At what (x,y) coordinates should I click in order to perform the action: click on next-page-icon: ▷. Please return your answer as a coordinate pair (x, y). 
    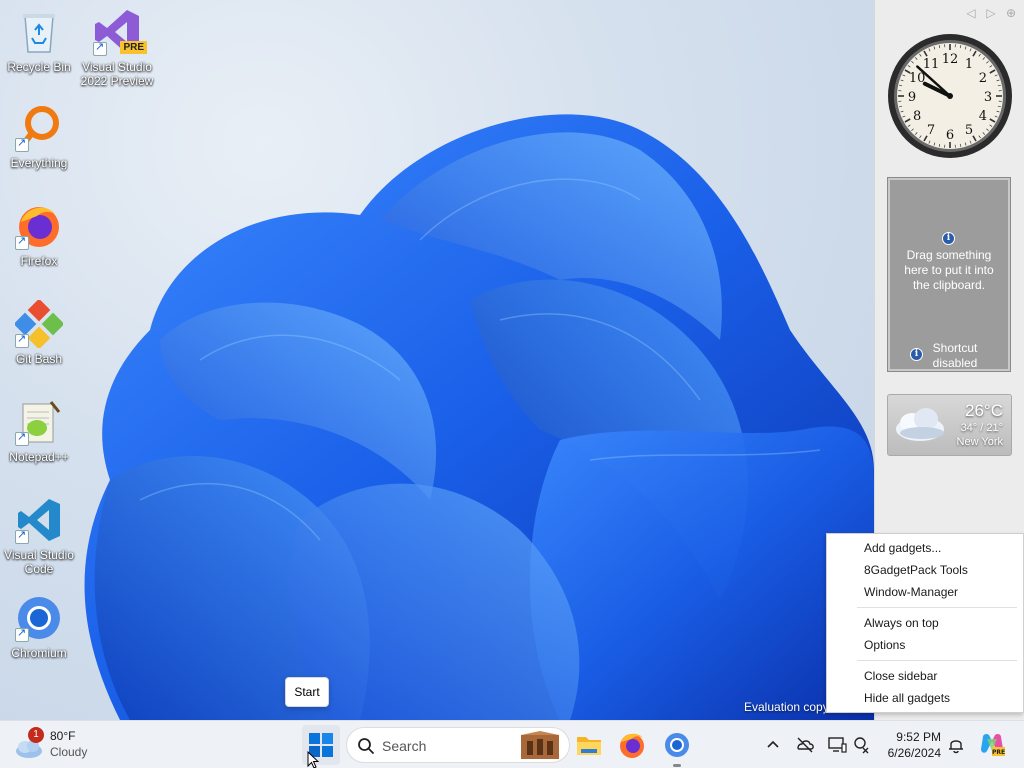
    Looking at the image, I should click on (991, 13).